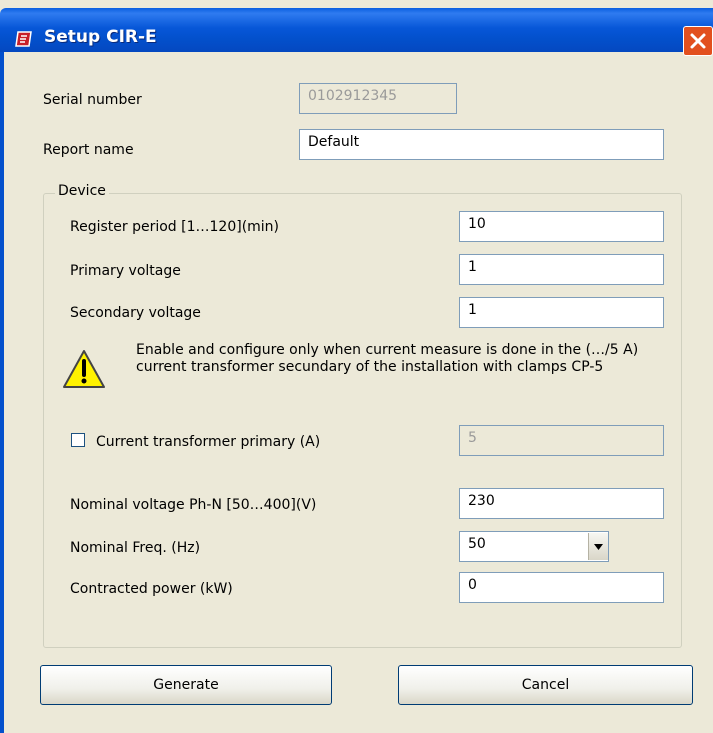  I want to click on serial-number-label: Serial number, so click(92, 100).